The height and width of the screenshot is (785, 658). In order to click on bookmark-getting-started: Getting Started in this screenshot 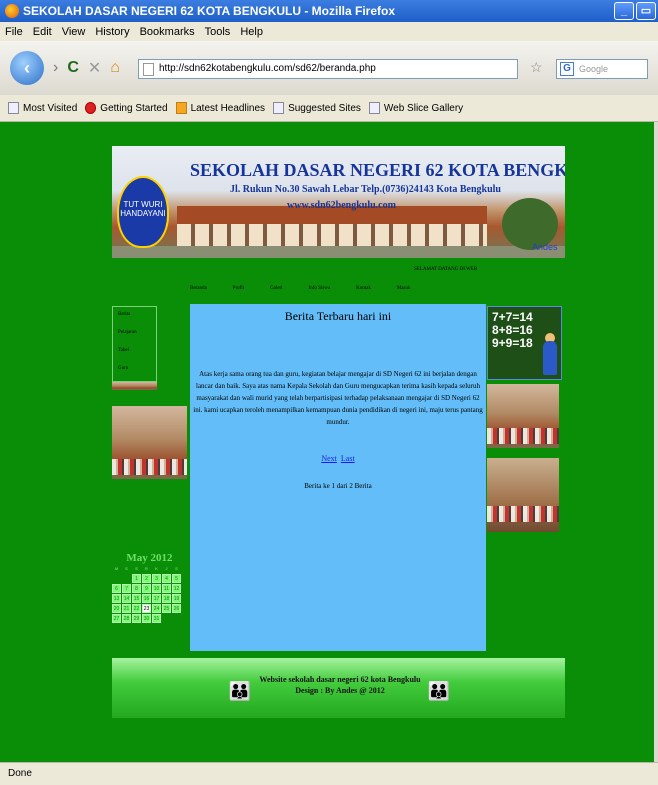, I will do `click(126, 108)`.